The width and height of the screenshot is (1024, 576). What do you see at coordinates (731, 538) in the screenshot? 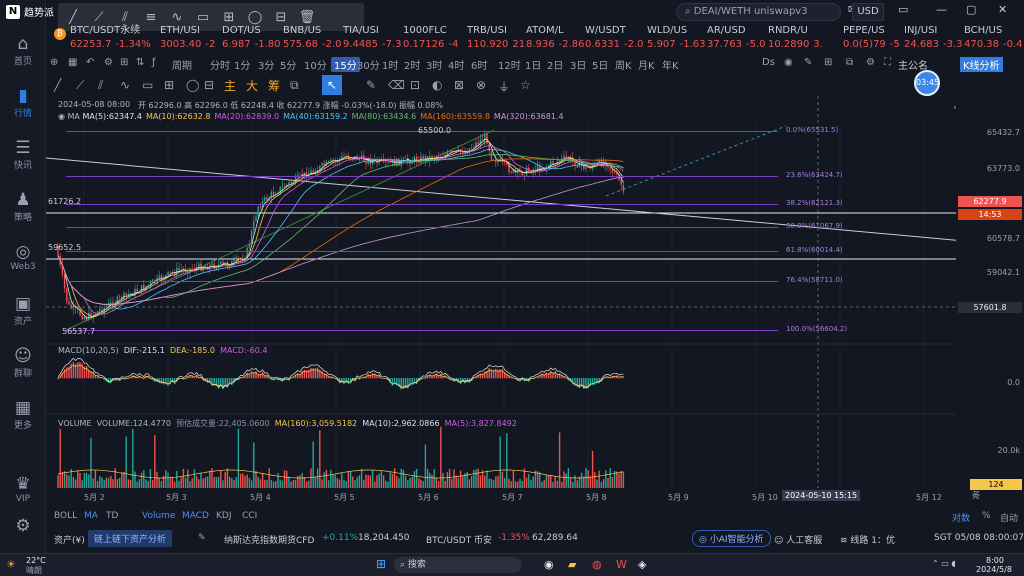
I see `ai-analysis-button: ◎ 小AI智能分析` at bounding box center [731, 538].